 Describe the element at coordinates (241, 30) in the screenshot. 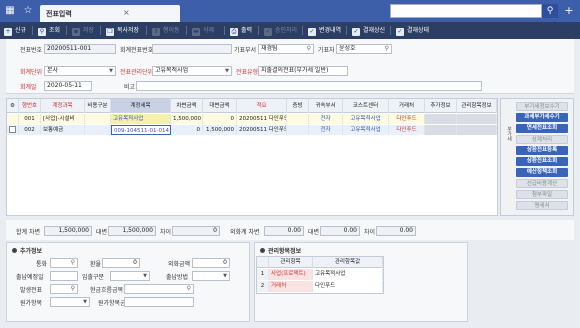

I see `print-button: ⎙ 출력` at that location.